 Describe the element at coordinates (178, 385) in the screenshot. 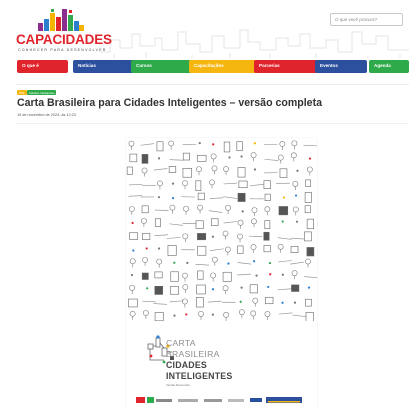

I see `cover-edition: Versão Resumida` at that location.